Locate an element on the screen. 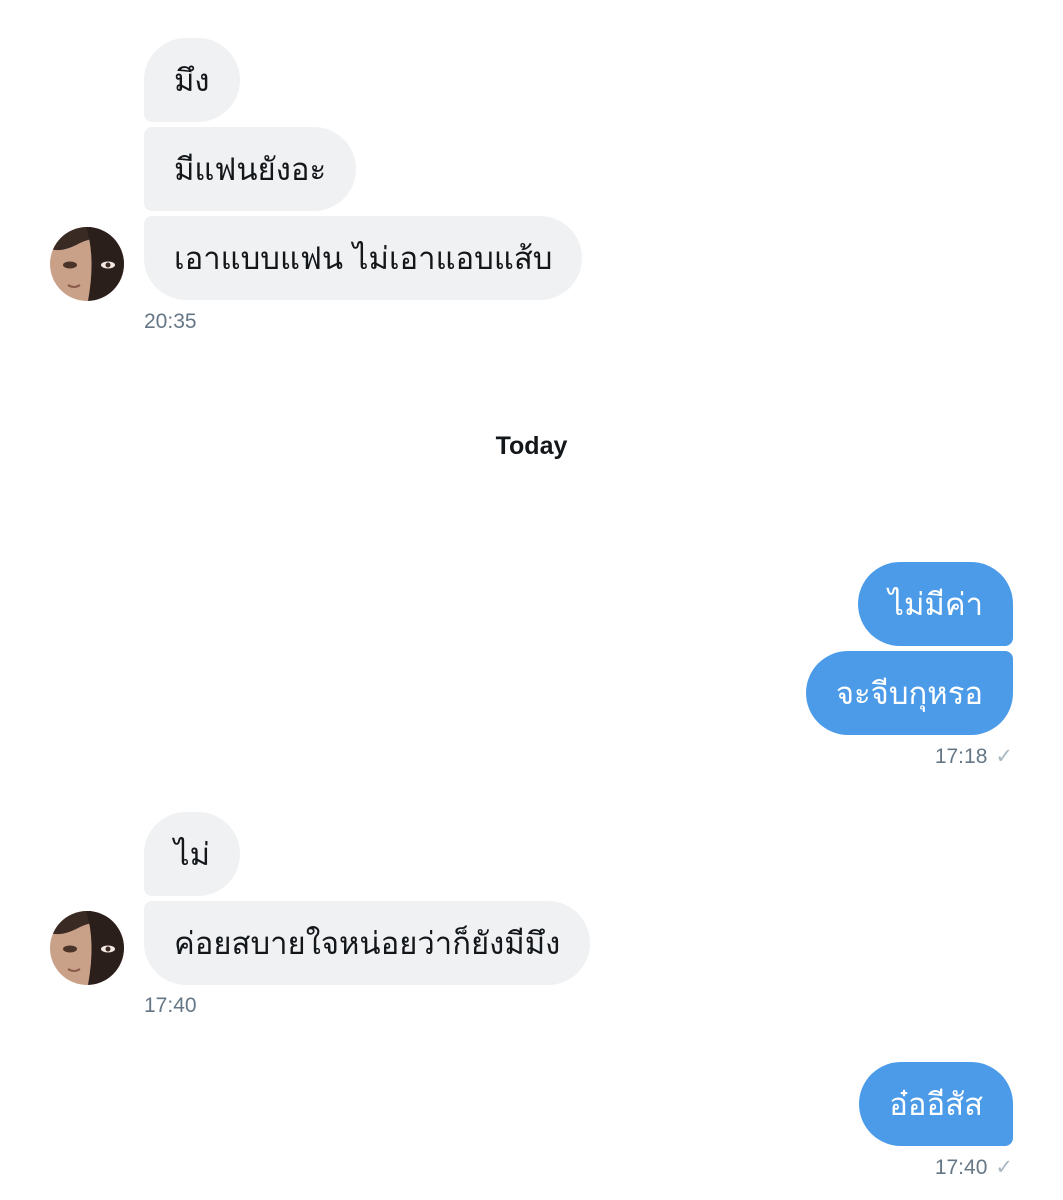  day-separator: Today is located at coordinates (531, 446).